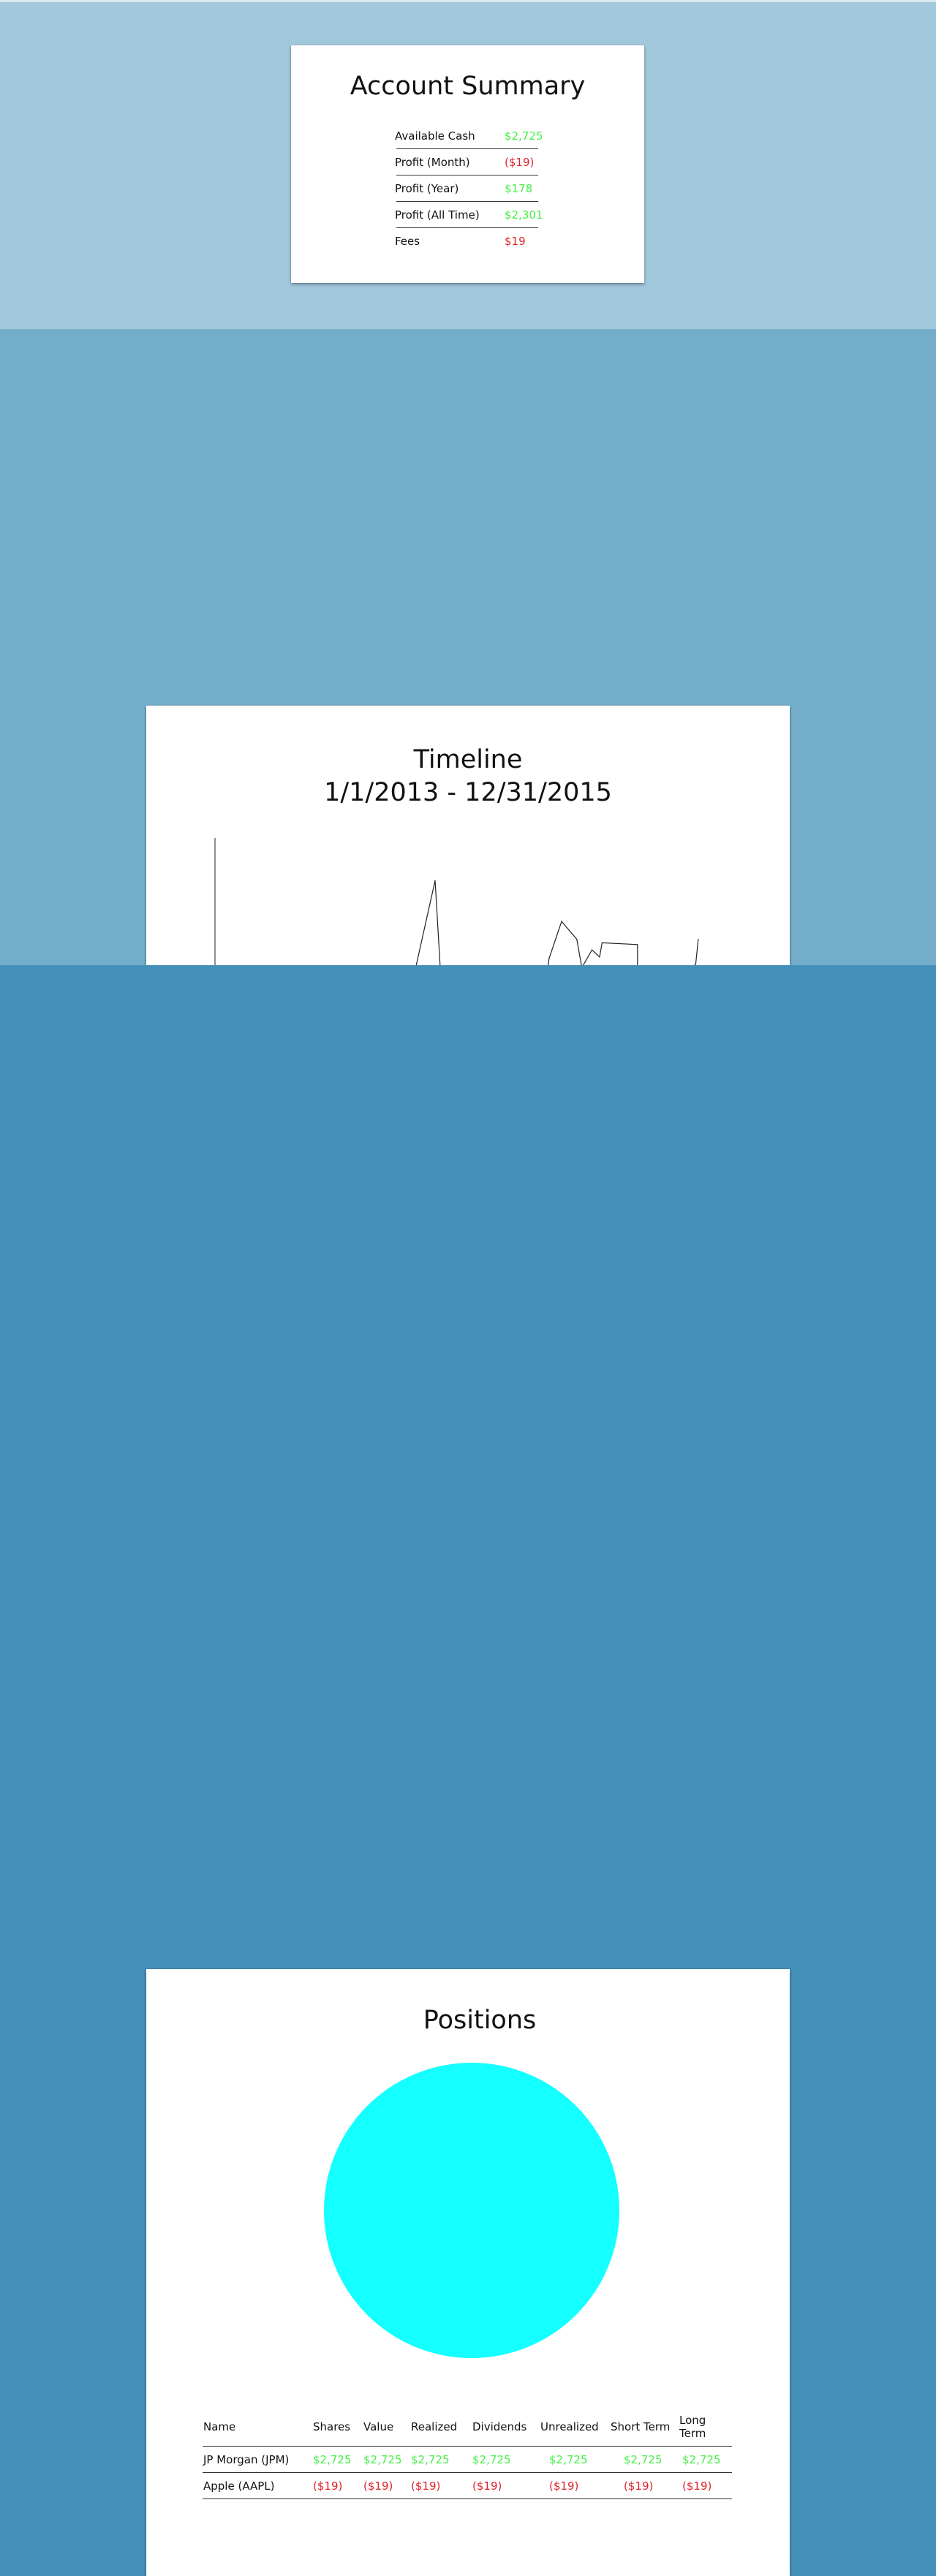 Image resolution: width=936 pixels, height=2576 pixels. What do you see at coordinates (258, 2459) in the screenshot?
I see `cell-name: JP Morgan (JPM)` at bounding box center [258, 2459].